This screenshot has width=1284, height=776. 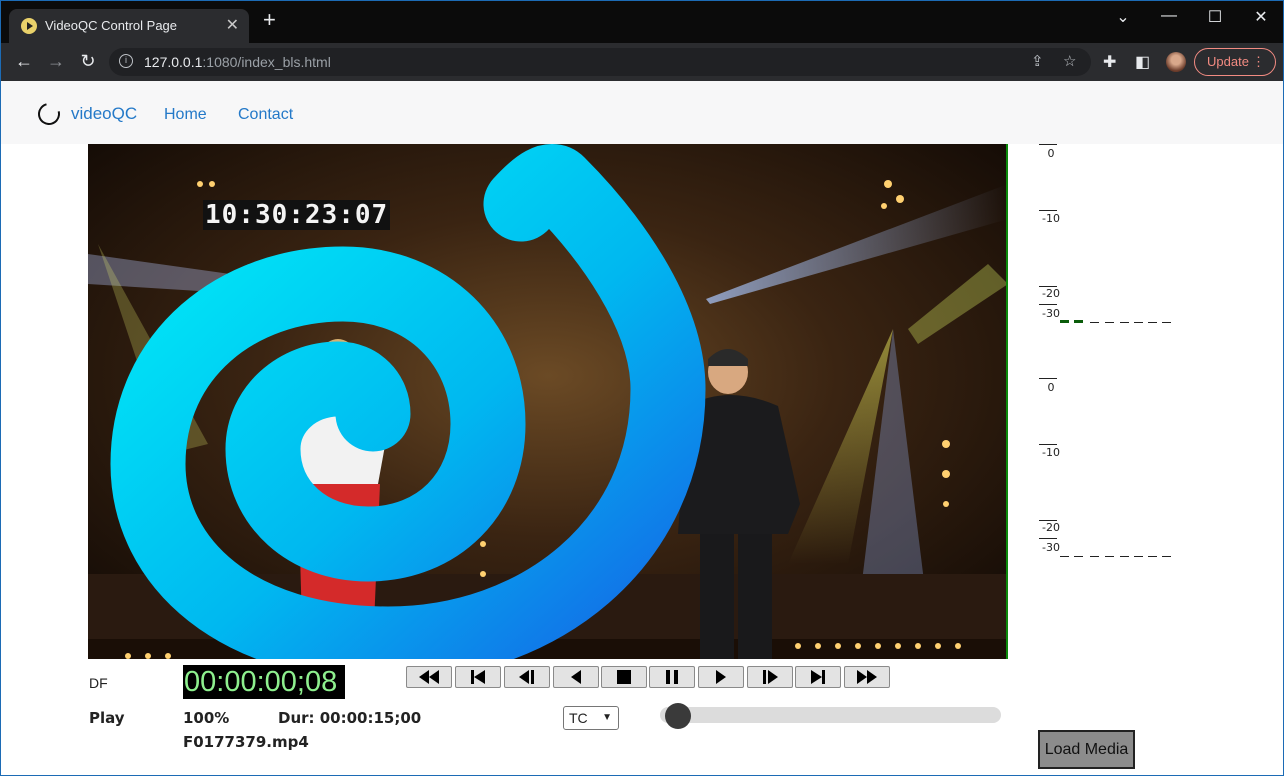 What do you see at coordinates (1123, 17) in the screenshot?
I see `tab-search-icon: ⌄` at bounding box center [1123, 17].